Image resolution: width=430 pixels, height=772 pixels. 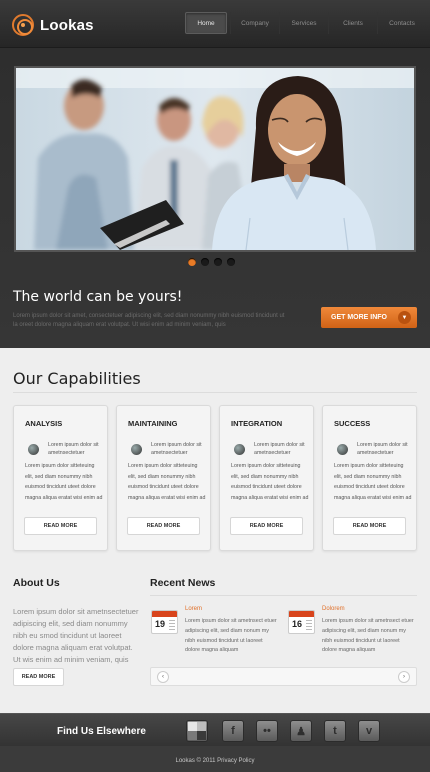 I want to click on nav-item-company: Company, so click(x=254, y=23).